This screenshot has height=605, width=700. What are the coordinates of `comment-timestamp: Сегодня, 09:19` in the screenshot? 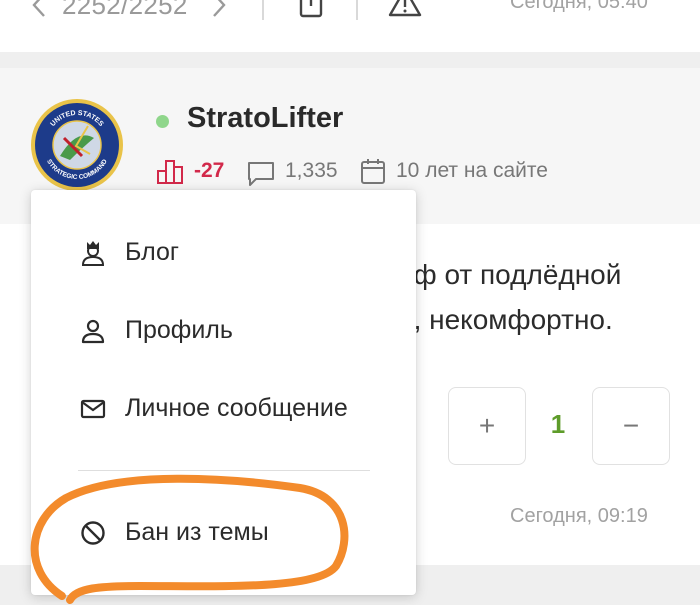 It's located at (579, 516).